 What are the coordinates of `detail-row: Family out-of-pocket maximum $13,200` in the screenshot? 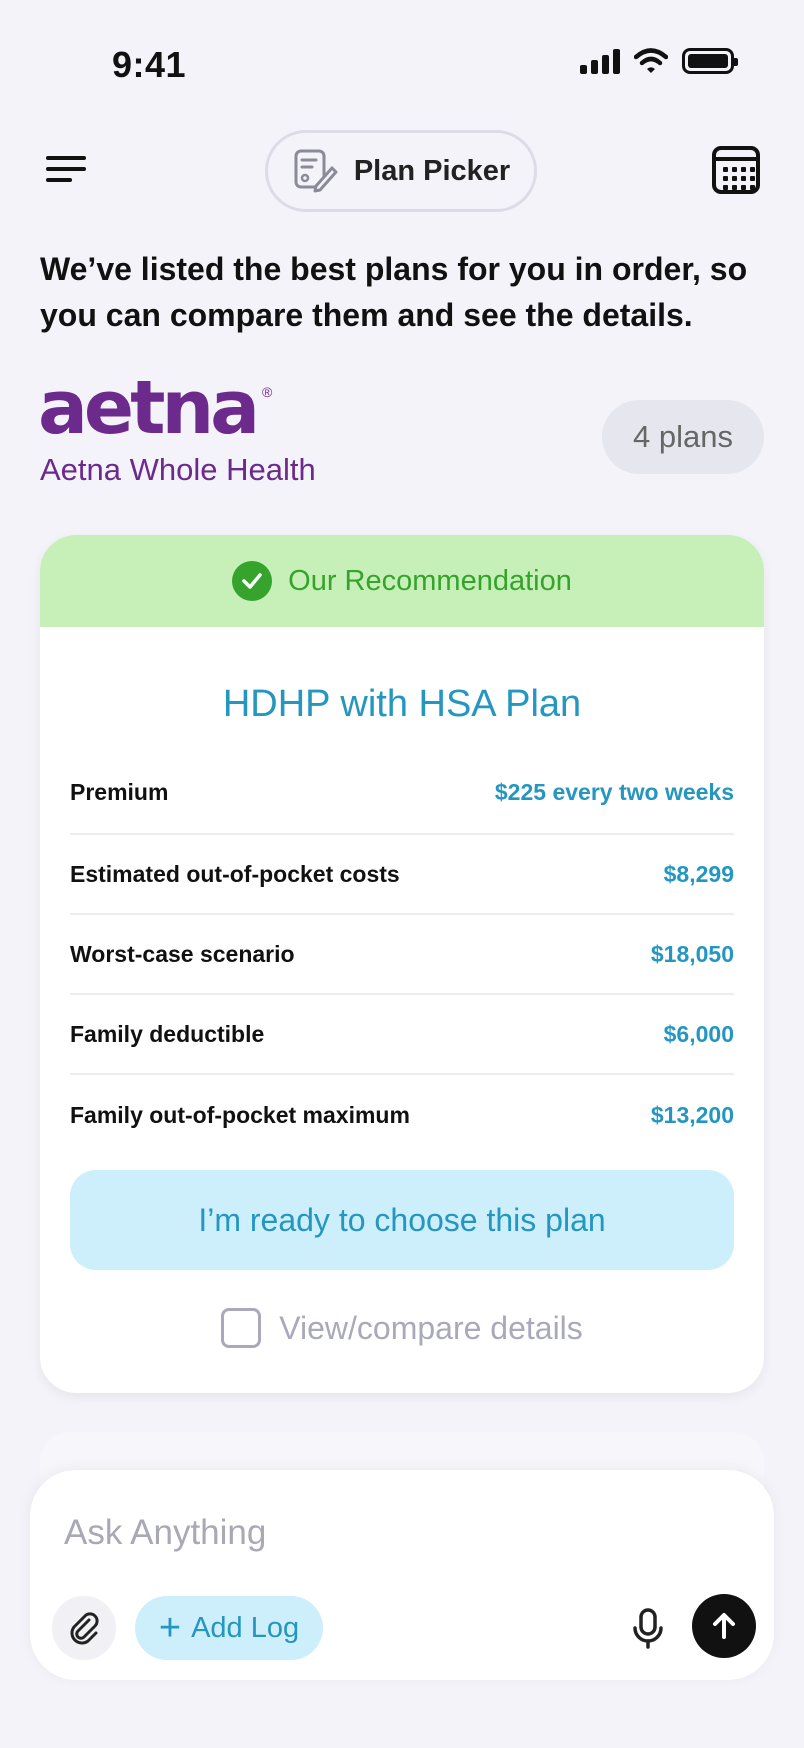 It's located at (402, 1115).